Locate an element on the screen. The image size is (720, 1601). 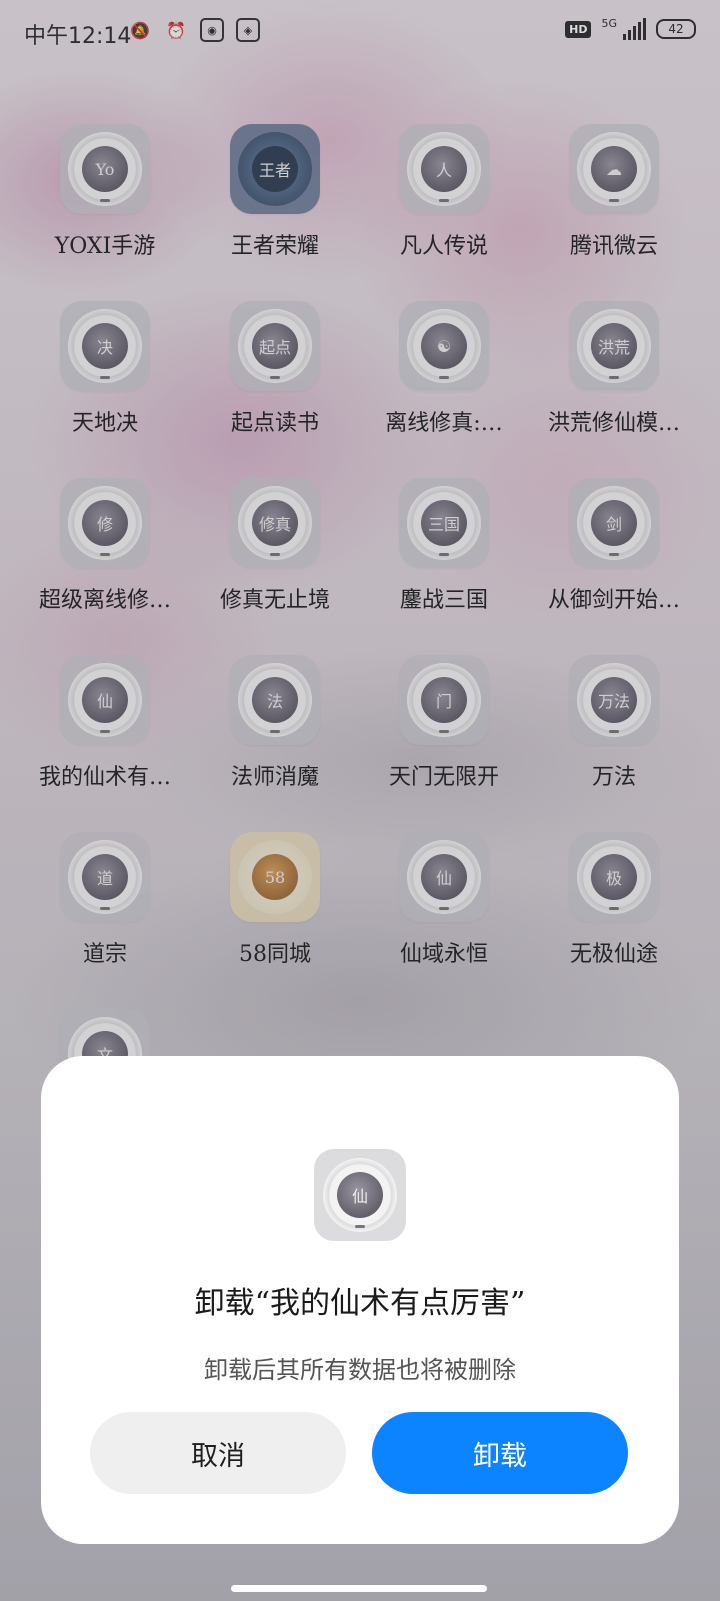
uninstall-button: 卸载 is located at coordinates (500, 1453).